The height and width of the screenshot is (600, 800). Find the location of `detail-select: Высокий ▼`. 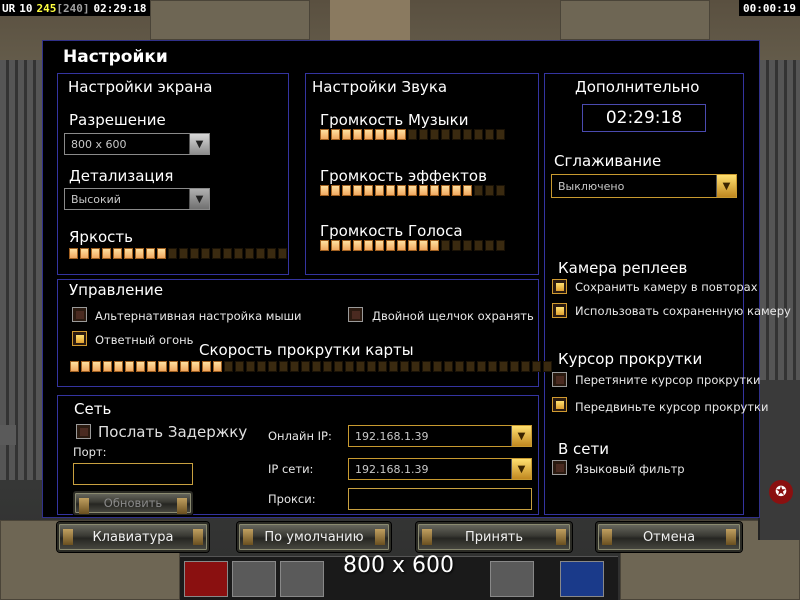

detail-select: Высокий ▼ is located at coordinates (137, 199).